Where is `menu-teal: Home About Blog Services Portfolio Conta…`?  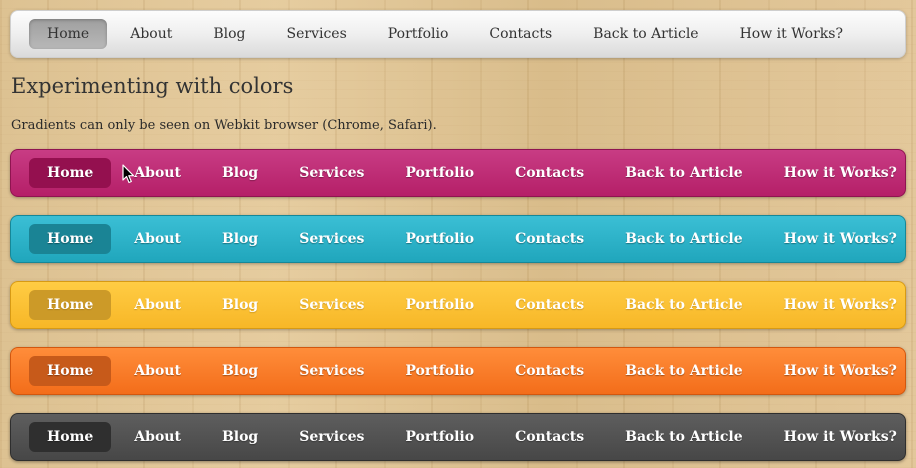 menu-teal: Home About Blog Services Portfolio Conta… is located at coordinates (458, 239).